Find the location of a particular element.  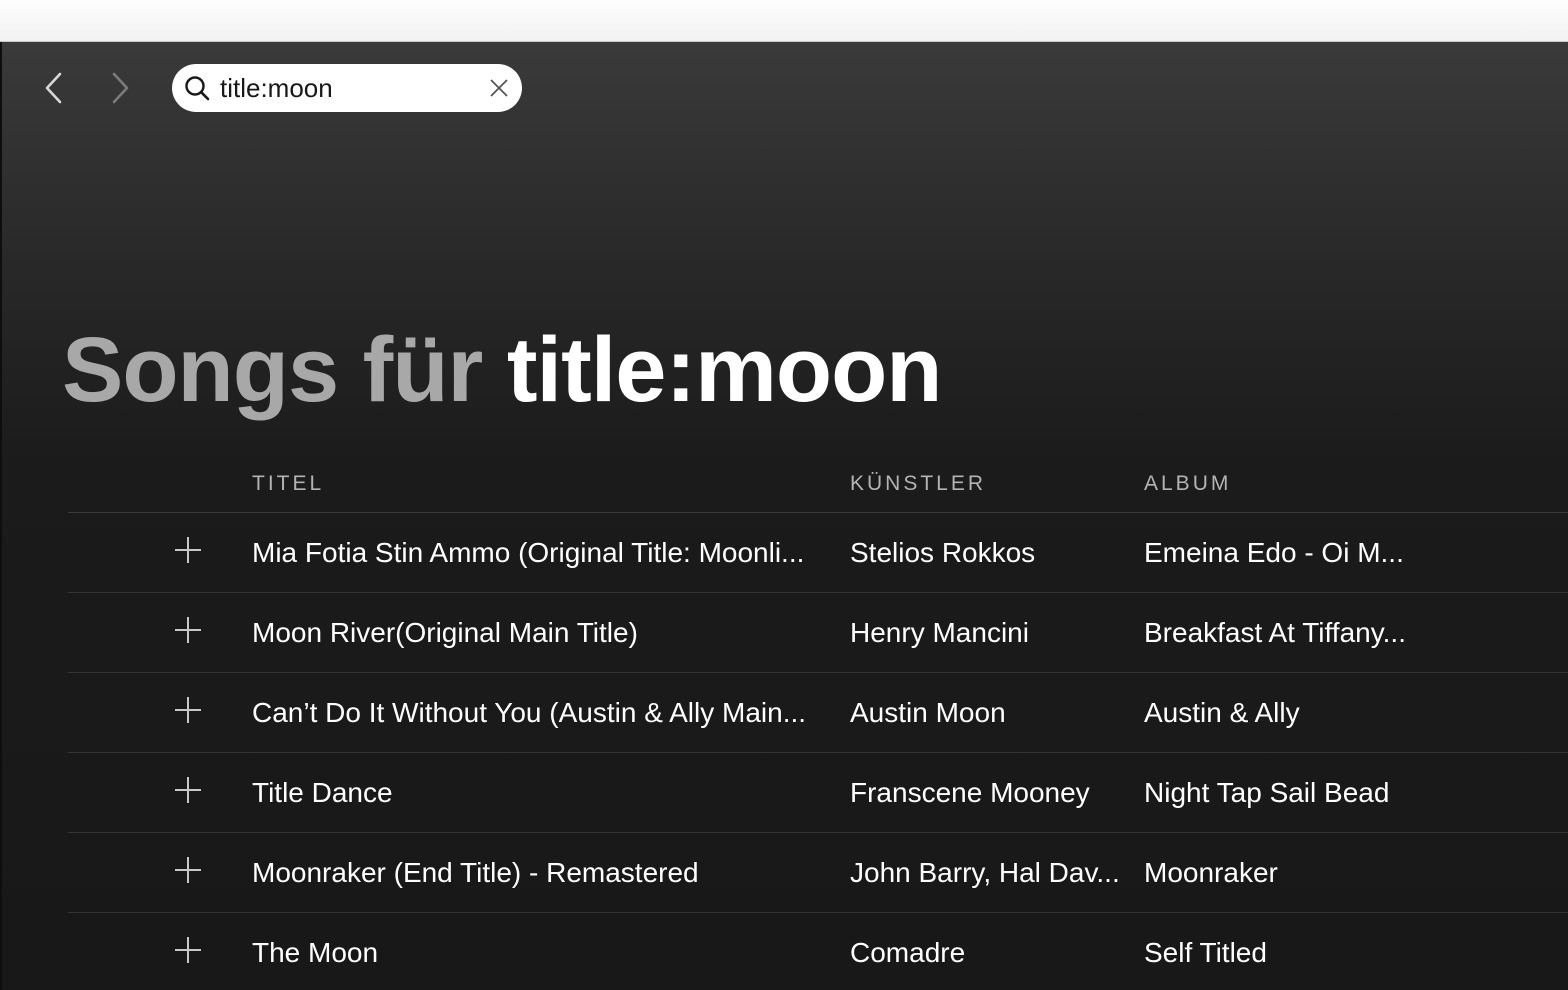

search-box is located at coordinates (347, 88).